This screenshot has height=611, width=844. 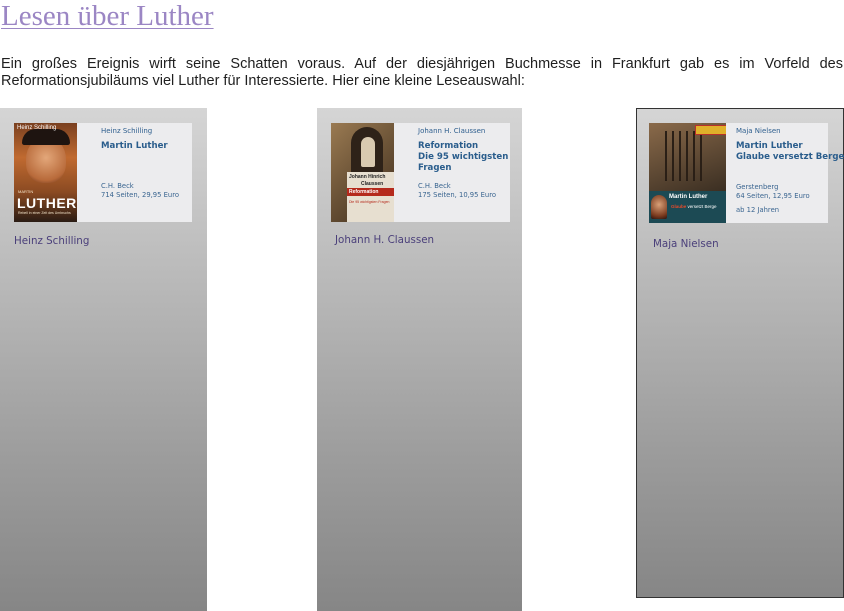 What do you see at coordinates (364, 192) in the screenshot?
I see `cover-title: Reformation` at bounding box center [364, 192].